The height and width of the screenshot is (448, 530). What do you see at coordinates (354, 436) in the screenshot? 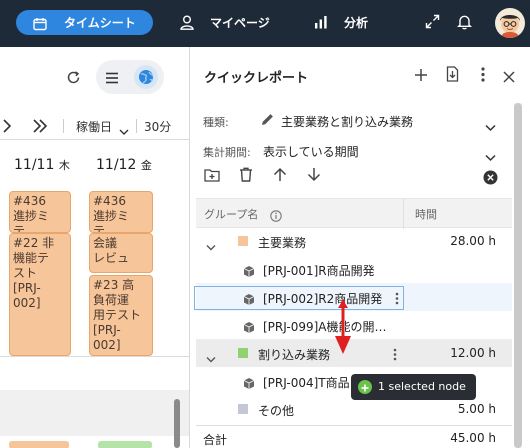
I see `total-row: 合計 45.00 h` at bounding box center [354, 436].